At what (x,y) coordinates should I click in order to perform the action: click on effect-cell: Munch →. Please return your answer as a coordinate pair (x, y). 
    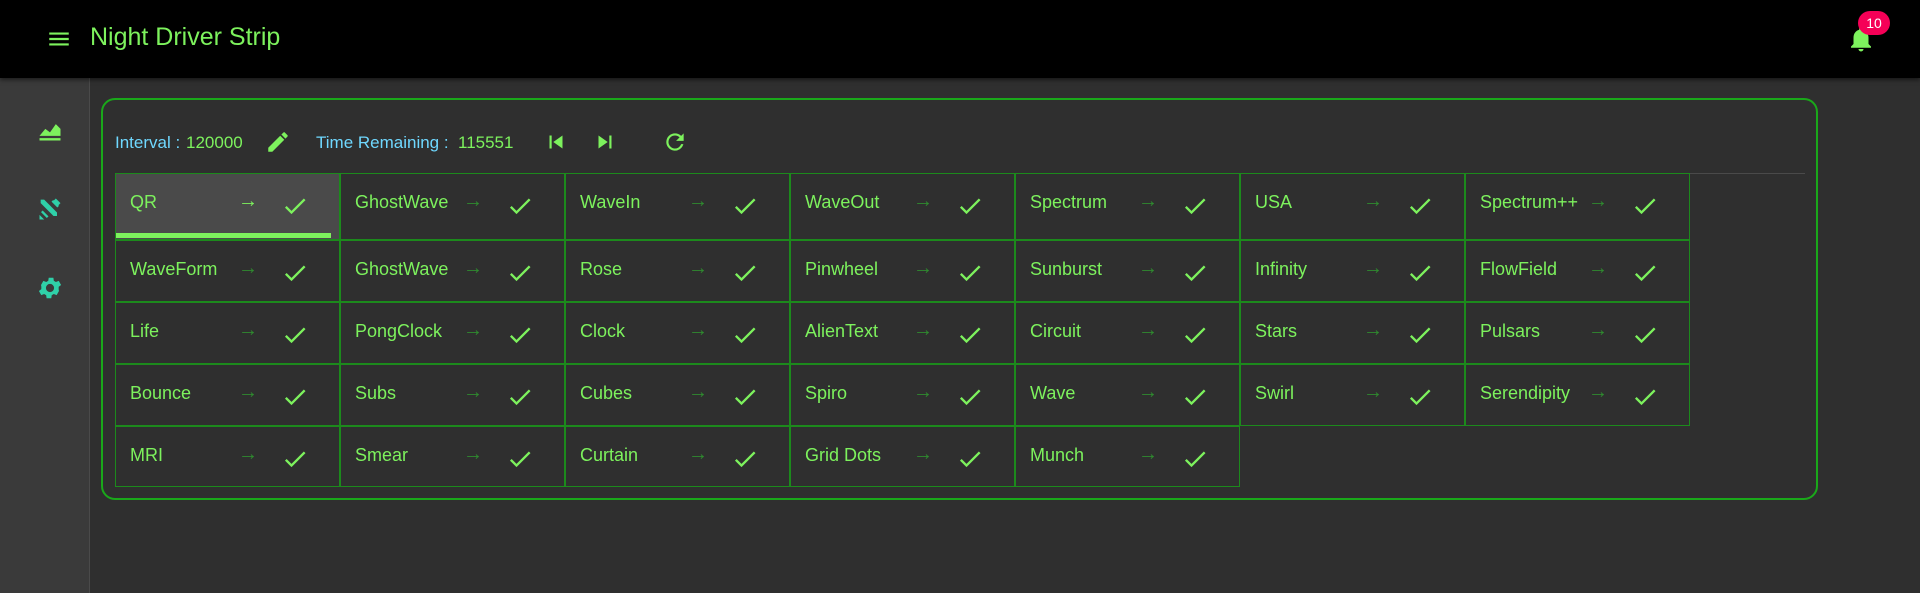
    Looking at the image, I should click on (1127, 456).